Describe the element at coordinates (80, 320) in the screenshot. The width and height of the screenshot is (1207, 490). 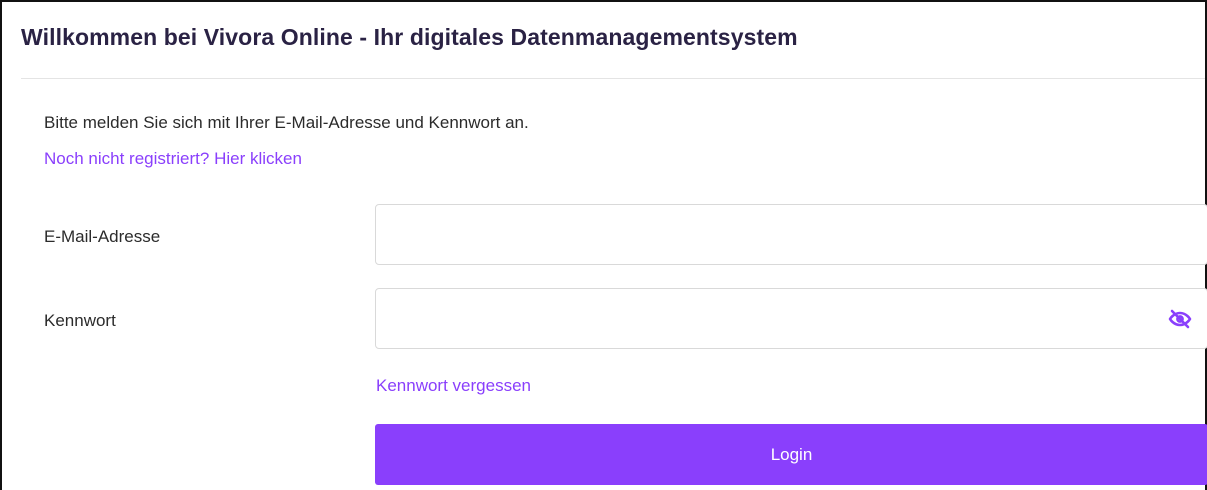
I see `password-label: Kennwort` at that location.